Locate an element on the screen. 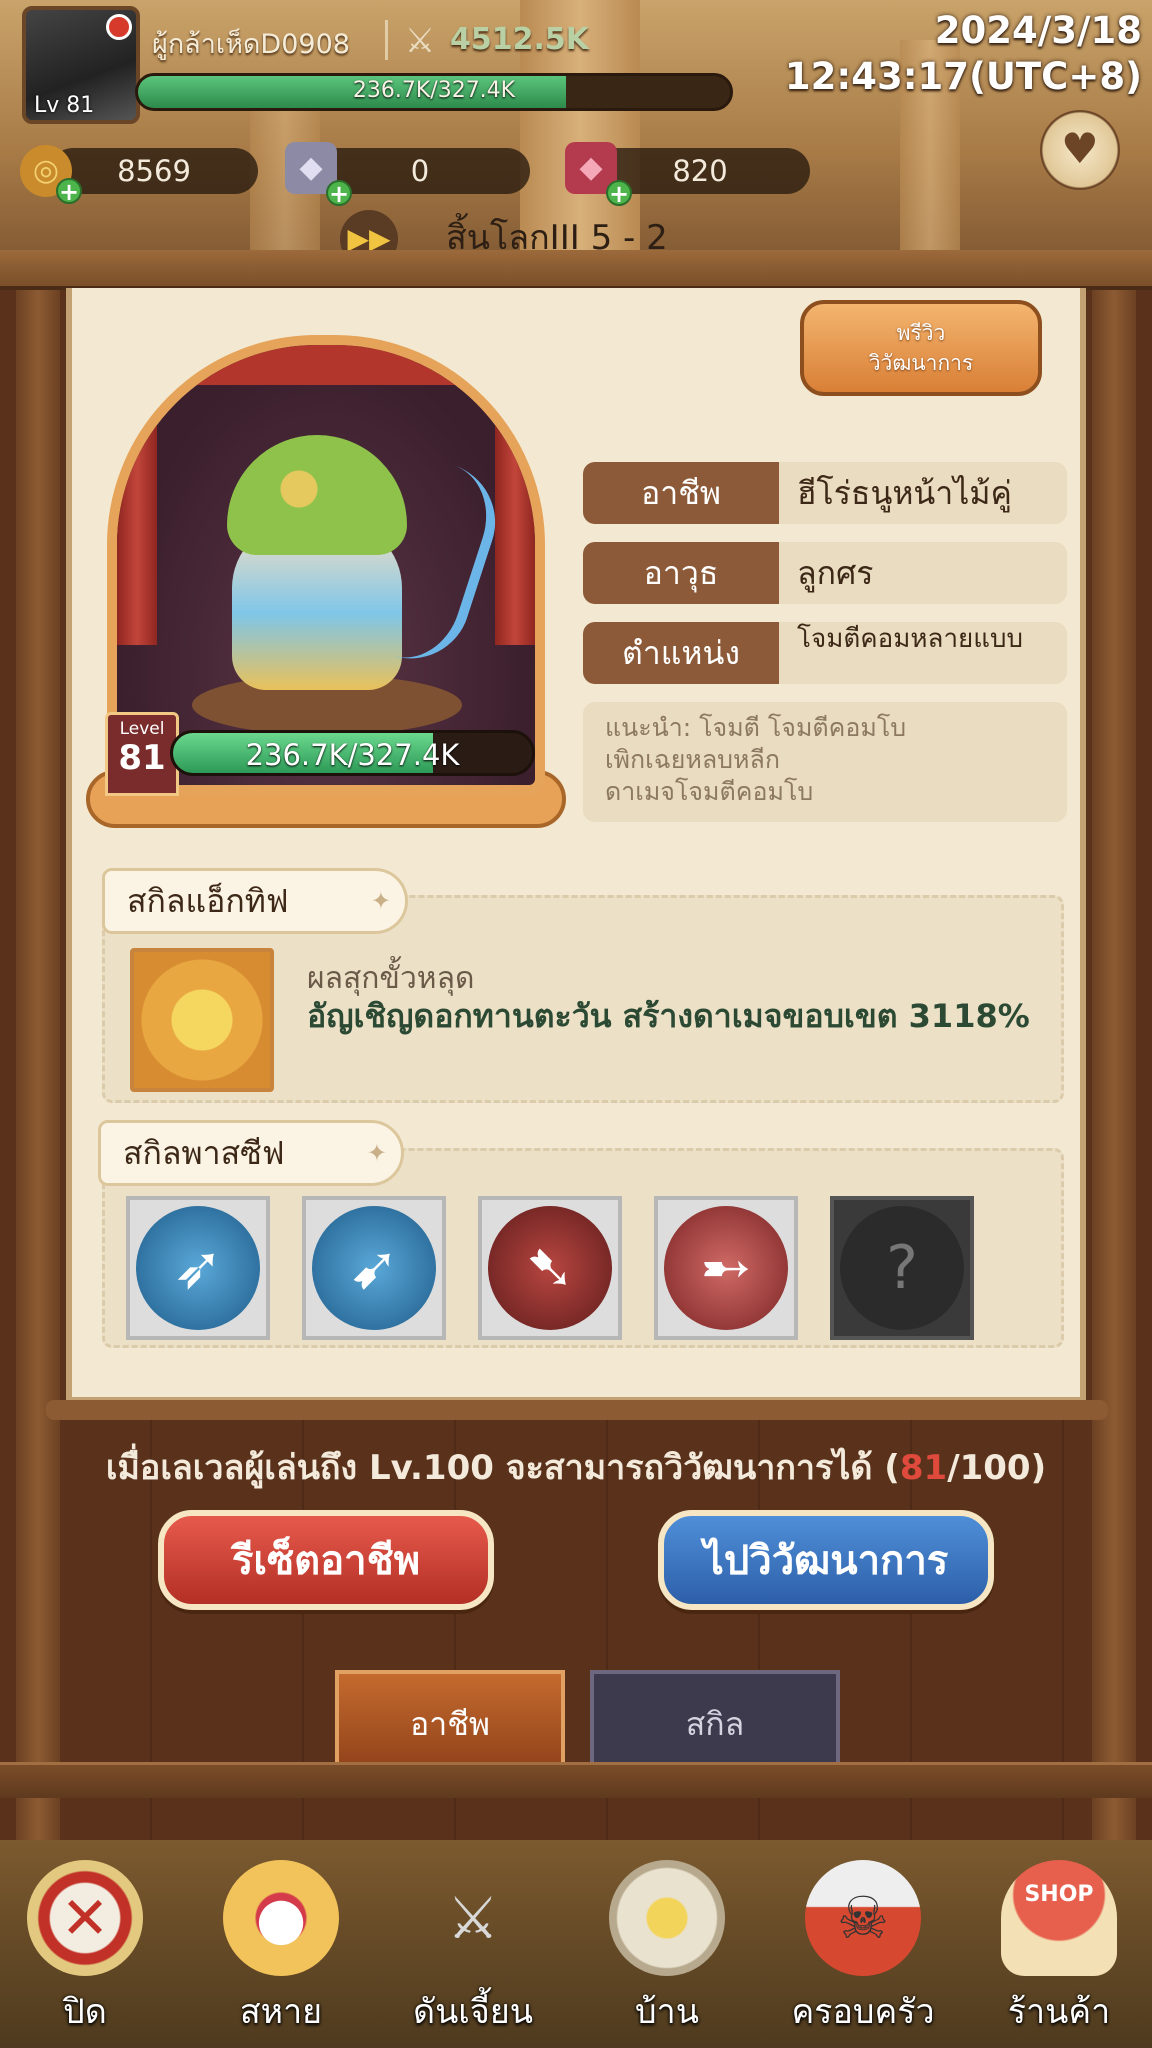 This screenshot has height=2048, width=1152. curtain-top is located at coordinates (326, 365).